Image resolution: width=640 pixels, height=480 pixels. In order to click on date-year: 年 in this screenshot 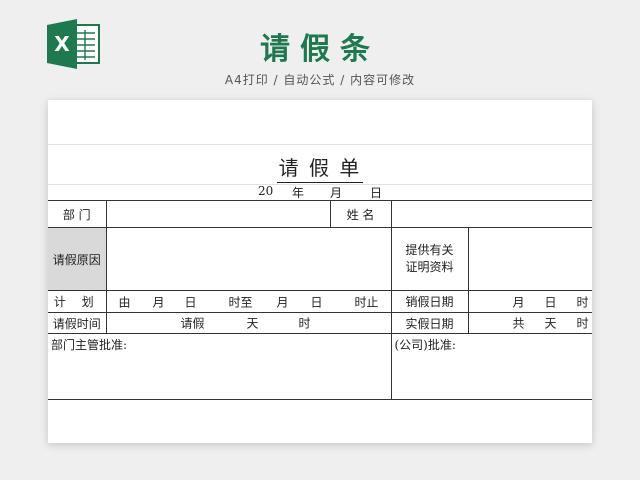, I will do `click(298, 193)`.